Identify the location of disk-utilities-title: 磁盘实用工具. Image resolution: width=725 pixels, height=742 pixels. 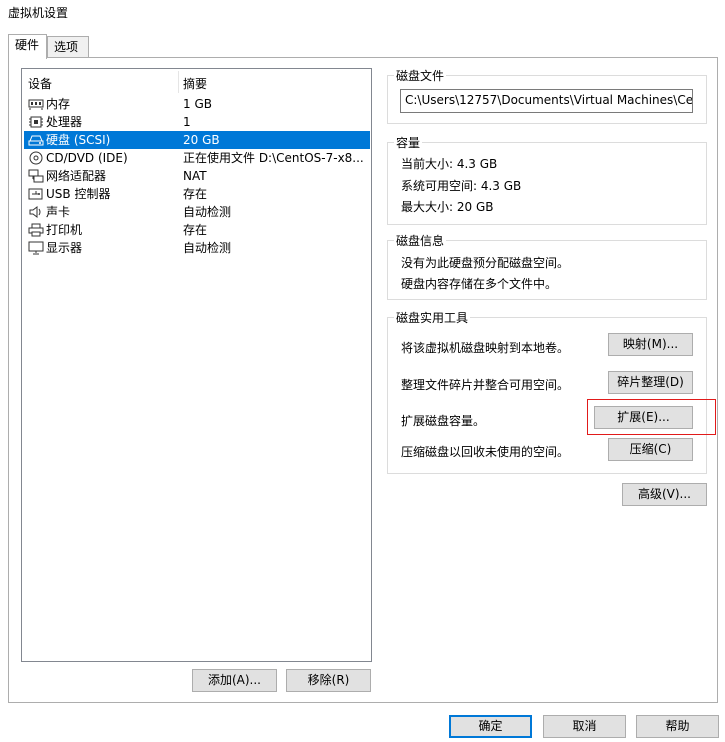
(432, 317).